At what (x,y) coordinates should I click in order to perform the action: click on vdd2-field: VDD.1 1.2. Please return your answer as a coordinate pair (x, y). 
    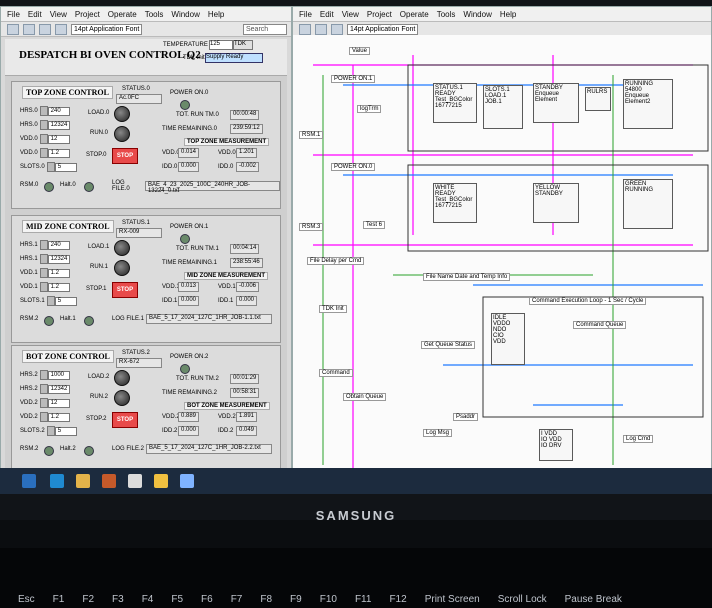
    Looking at the image, I should click on (45, 287).